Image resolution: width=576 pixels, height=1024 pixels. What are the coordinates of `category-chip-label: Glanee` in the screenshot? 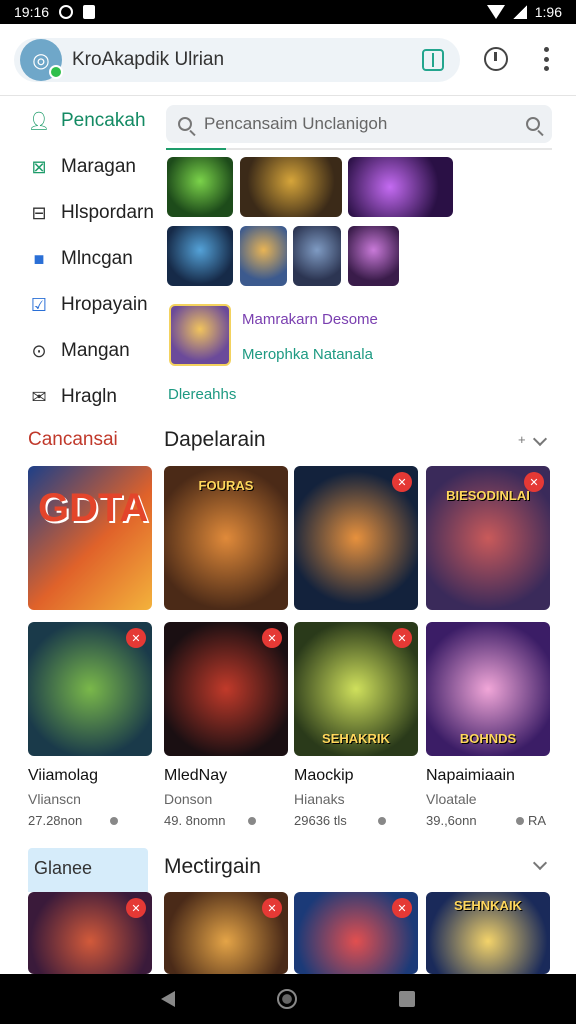 It's located at (63, 868).